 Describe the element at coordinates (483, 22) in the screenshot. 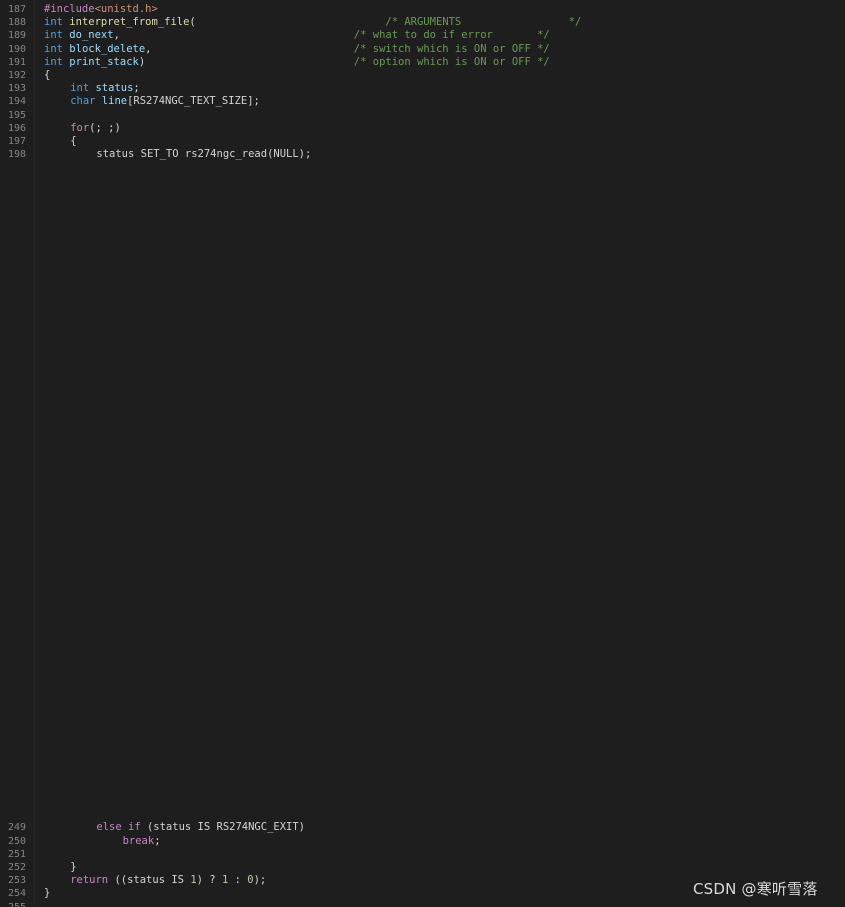

I see `code-token: /* ARGUMENTS */` at that location.